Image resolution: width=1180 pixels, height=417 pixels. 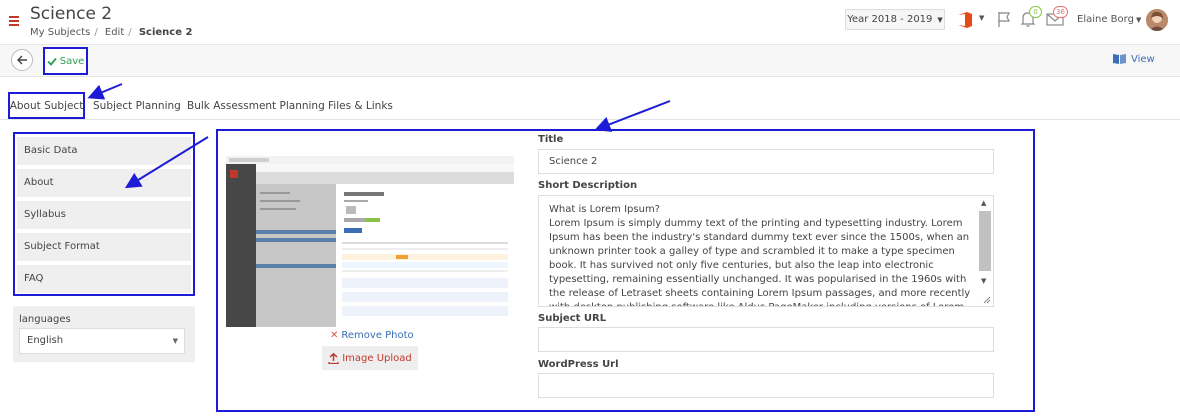 I want to click on sidebar-item-subject-format: Subject Format, so click(x=104, y=247).